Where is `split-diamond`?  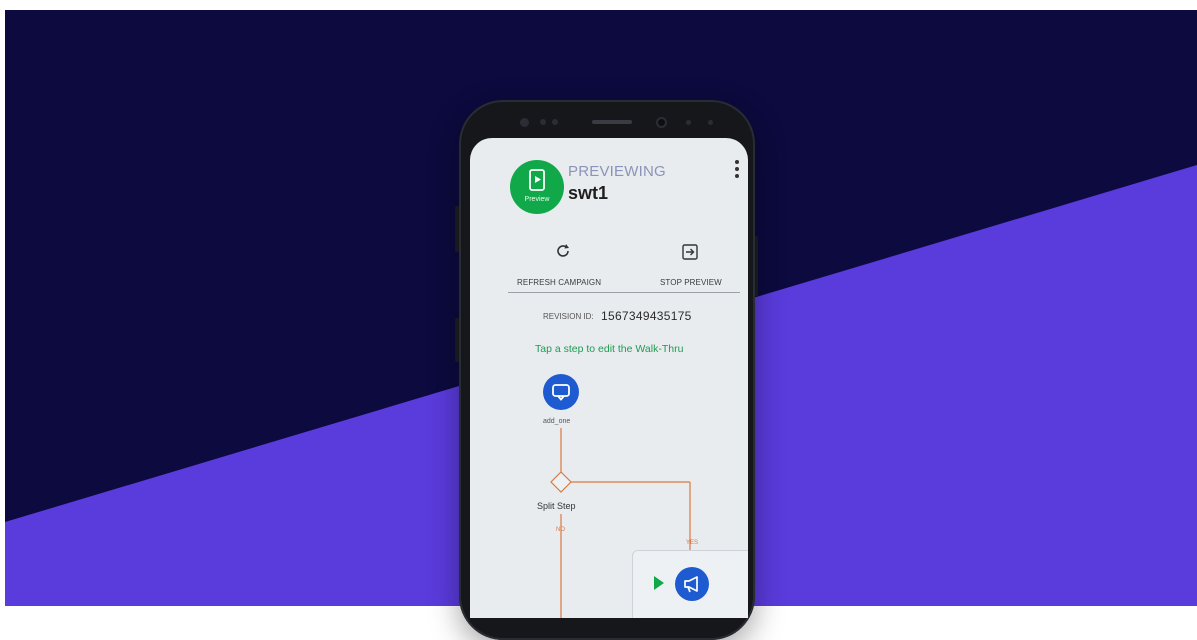 split-diamond is located at coordinates (561, 482).